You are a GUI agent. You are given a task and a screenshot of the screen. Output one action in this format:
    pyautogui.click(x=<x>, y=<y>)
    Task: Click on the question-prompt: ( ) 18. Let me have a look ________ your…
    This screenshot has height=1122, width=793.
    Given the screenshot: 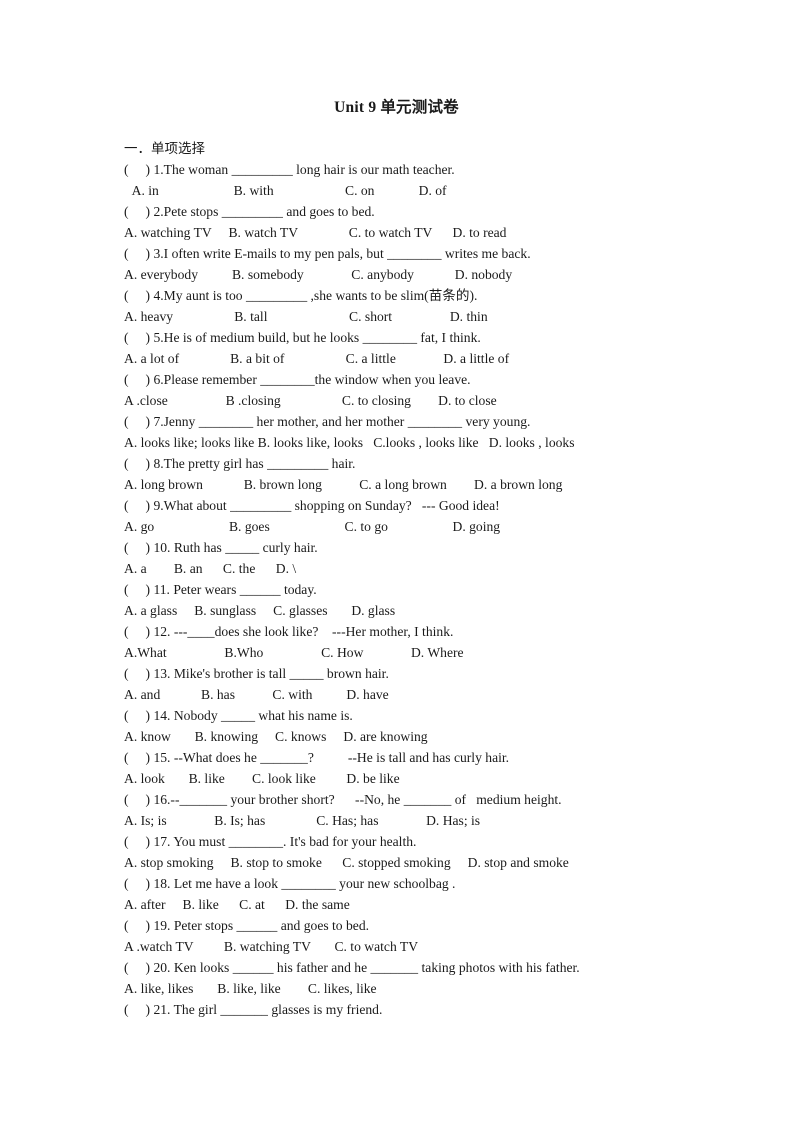 What is the action you would take?
    pyautogui.click(x=290, y=883)
    